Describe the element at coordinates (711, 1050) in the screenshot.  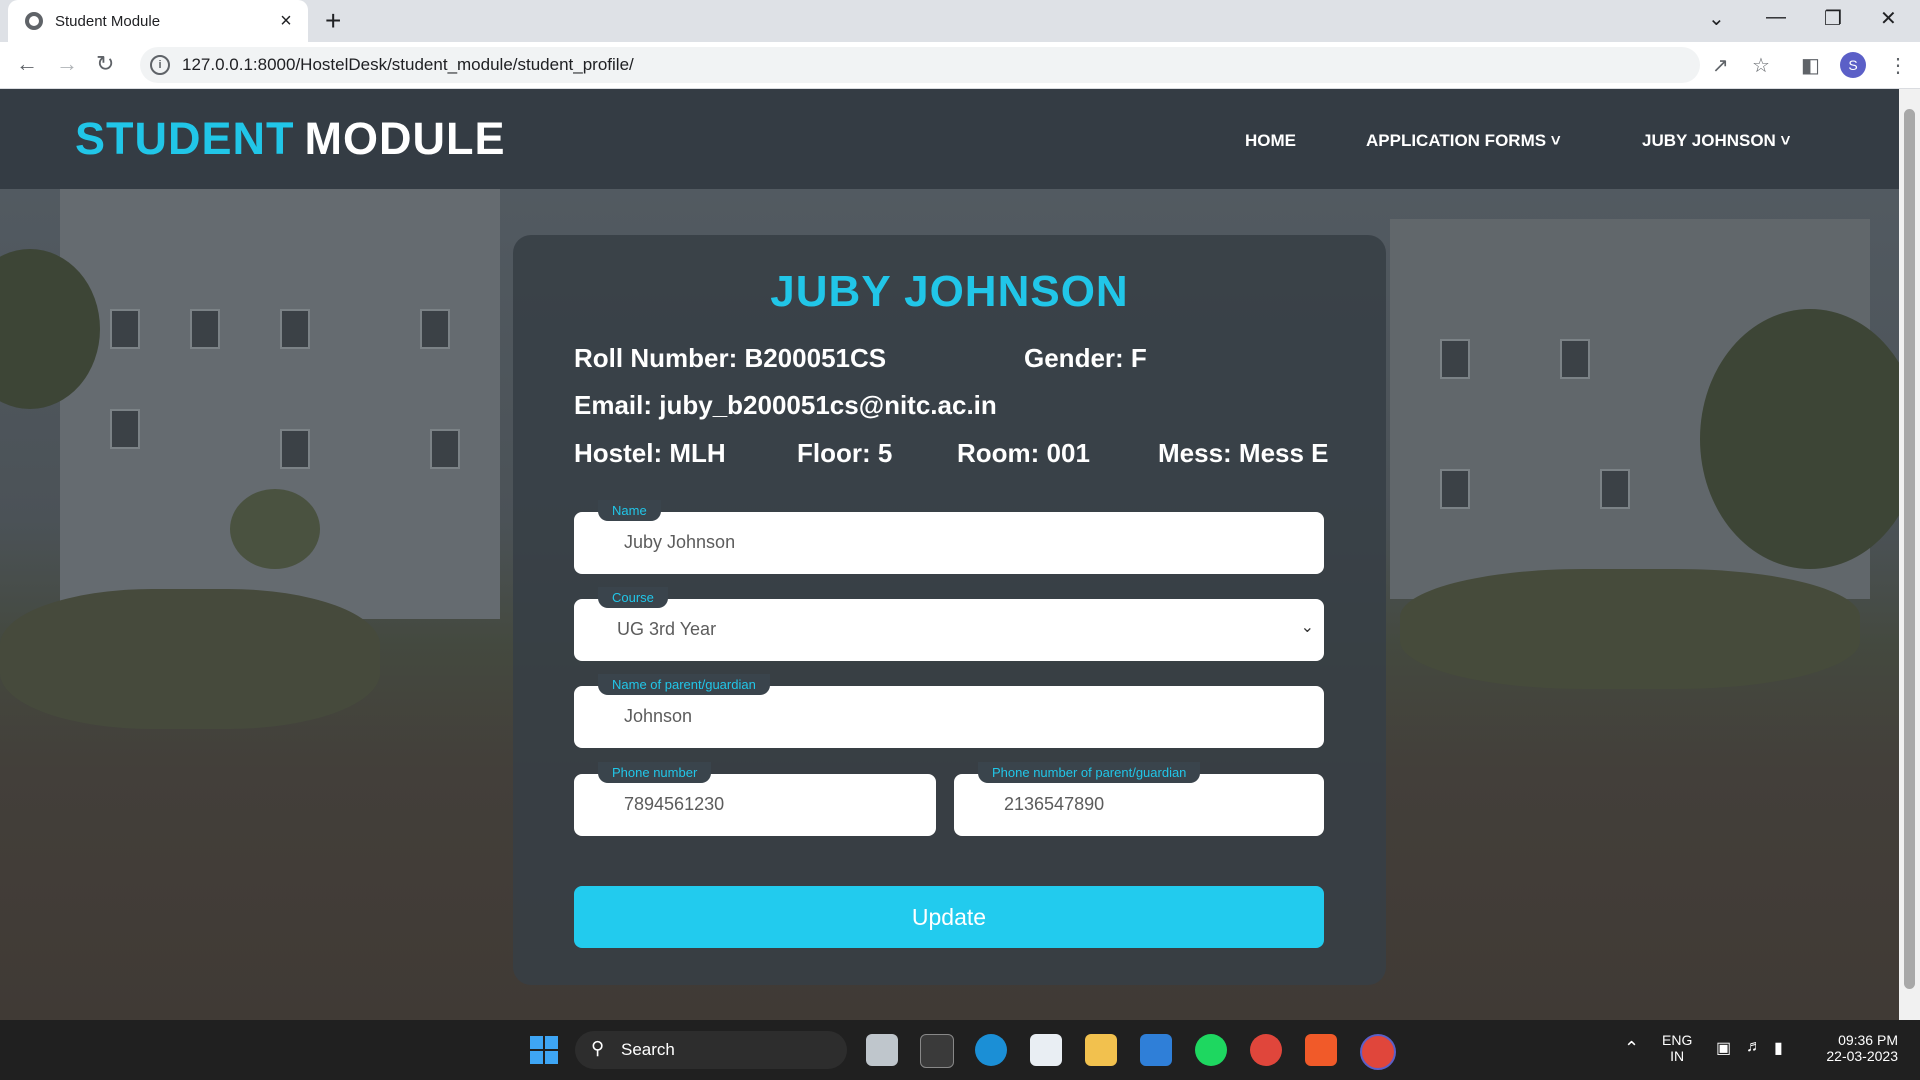
I see `taskbar-search: ⚲ Search` at that location.